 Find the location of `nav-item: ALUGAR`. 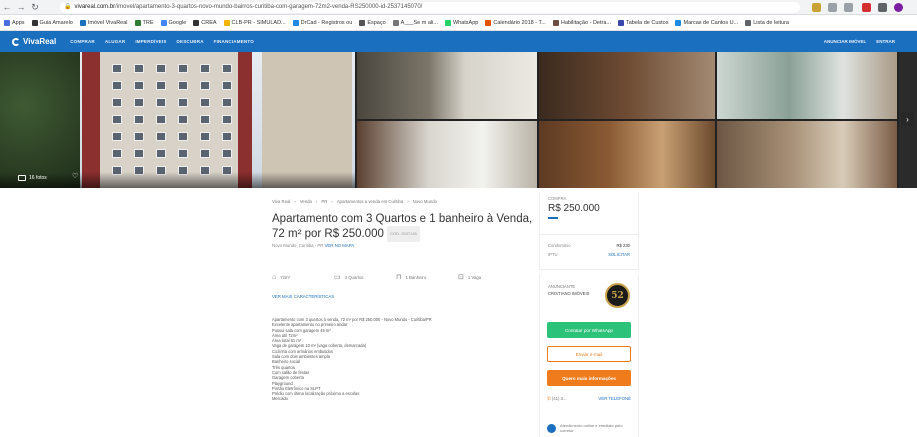

nav-item: ALUGAR is located at coordinates (115, 41).